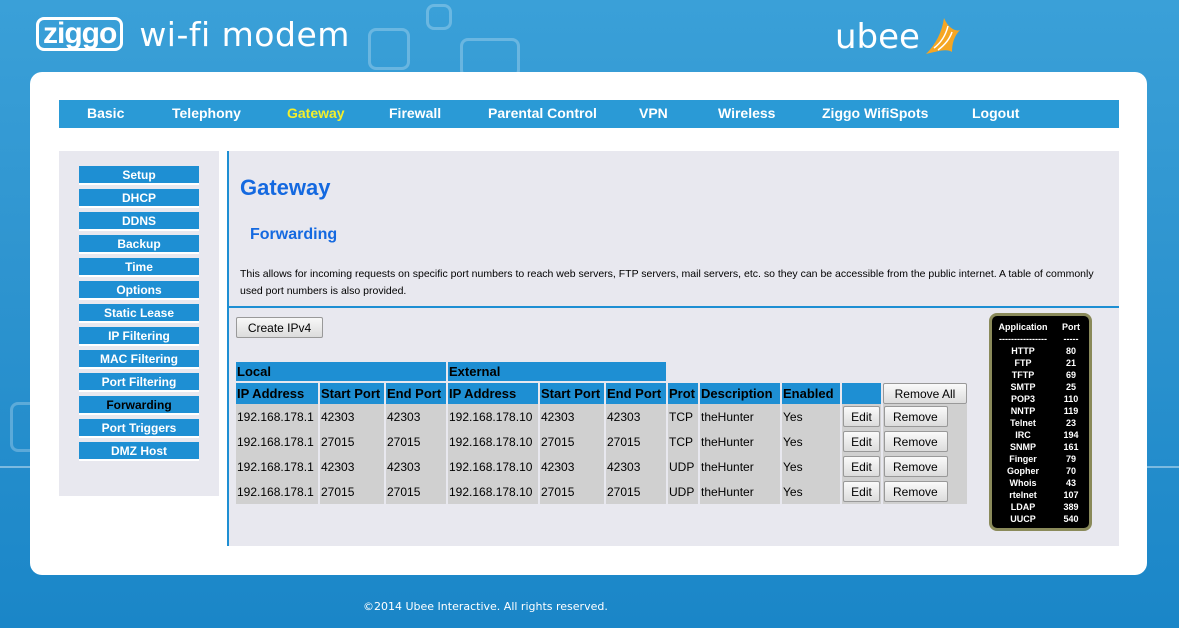  Describe the element at coordinates (1040, 363) in the screenshot. I see `port-ref-row: FTP 21` at that location.